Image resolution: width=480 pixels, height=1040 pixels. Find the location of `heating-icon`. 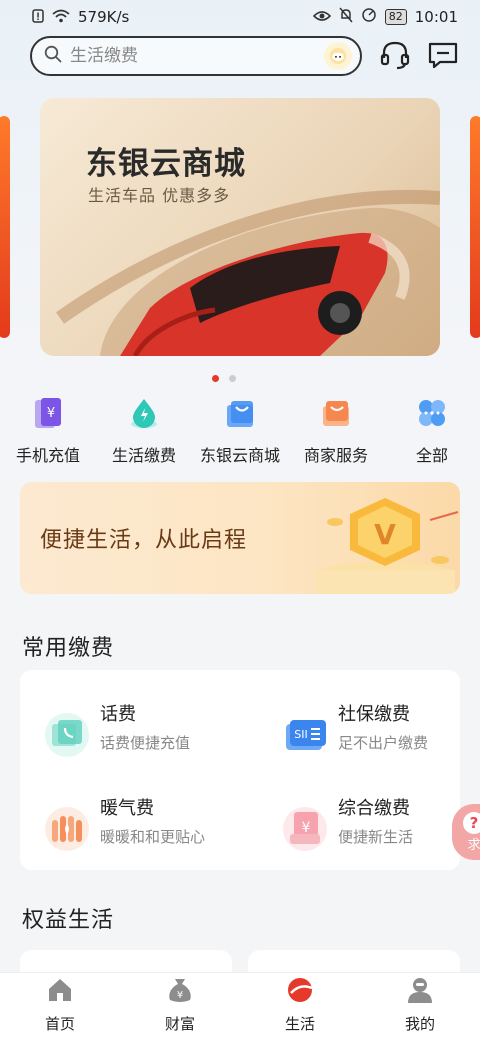

heating-icon is located at coordinates (67, 829).